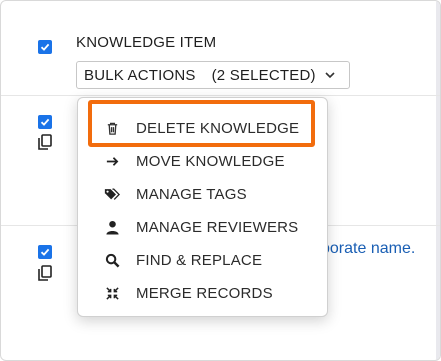 The width and height of the screenshot is (441, 361). What do you see at coordinates (112, 194) in the screenshot?
I see `tags-icon` at bounding box center [112, 194].